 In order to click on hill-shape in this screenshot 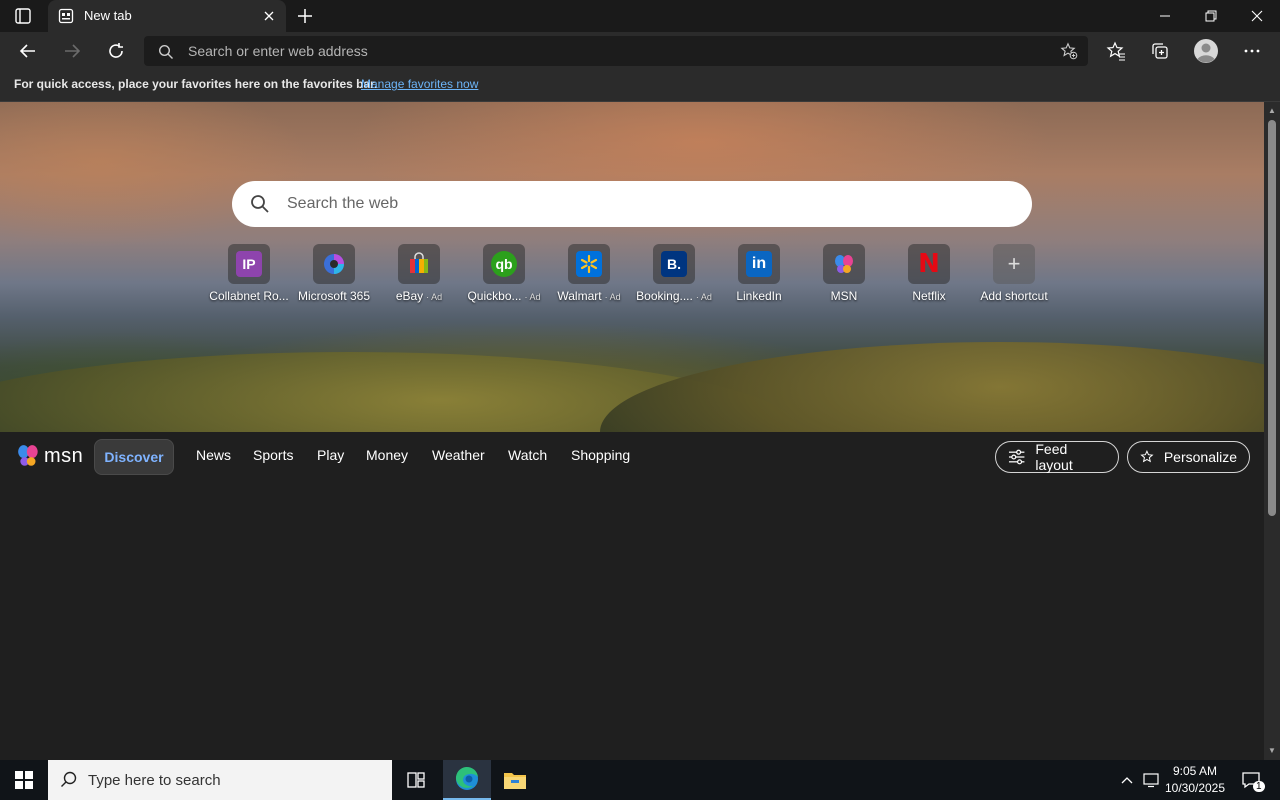, I will do `click(932, 387)`.